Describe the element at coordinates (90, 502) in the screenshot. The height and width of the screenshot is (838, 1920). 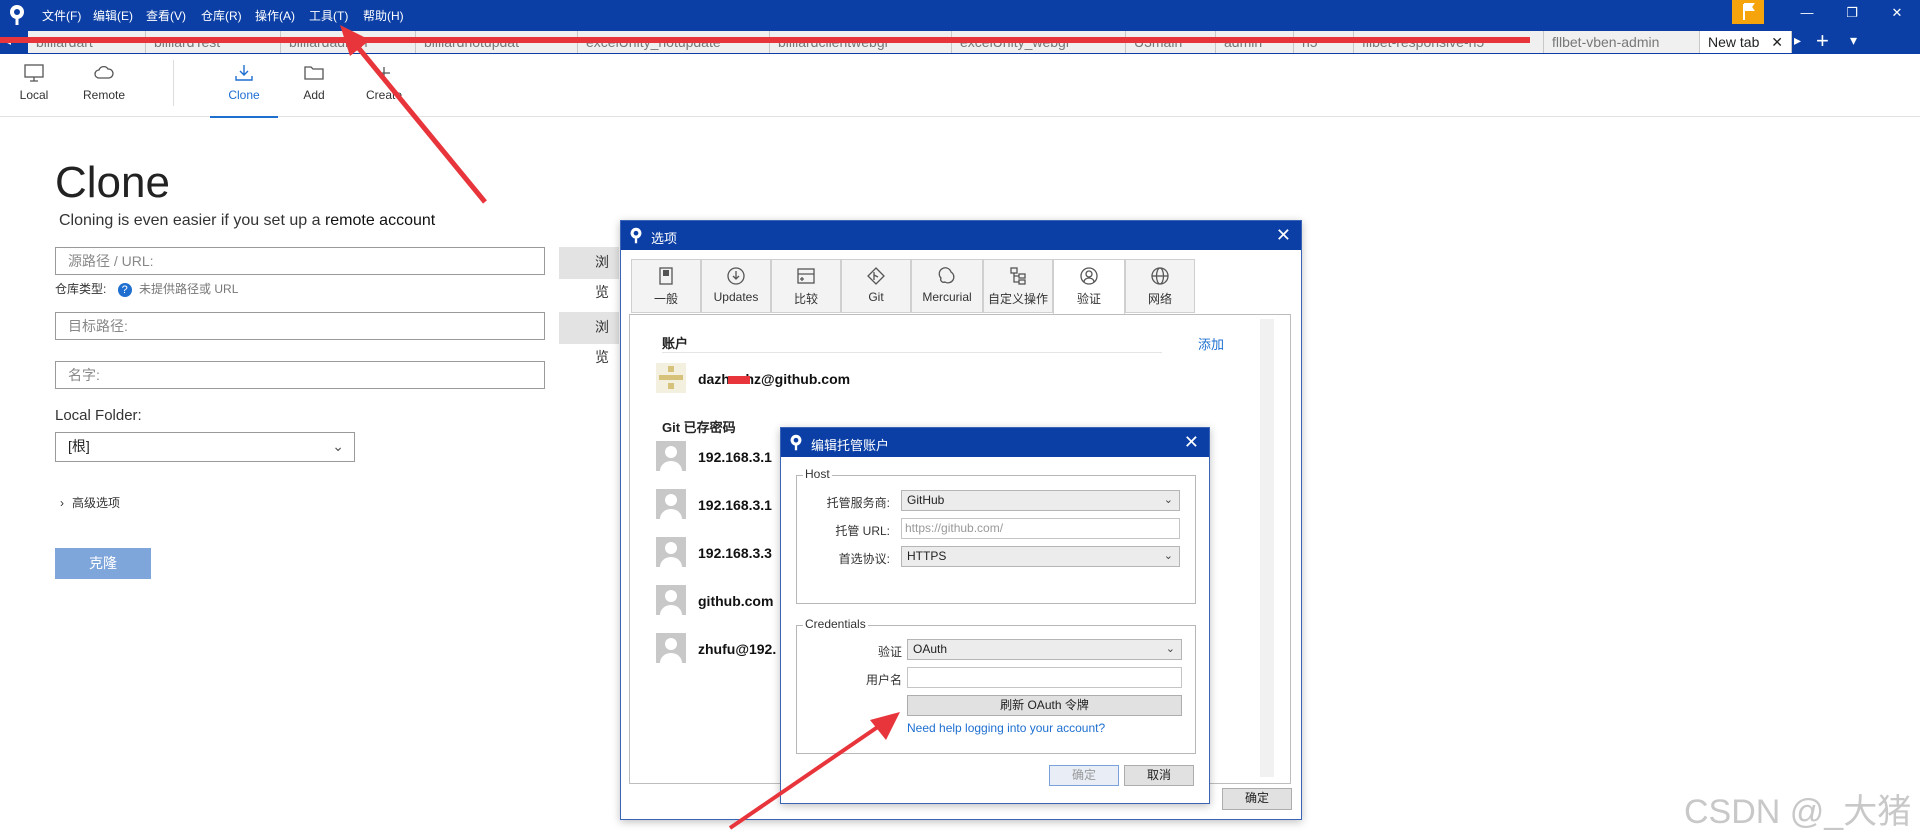
I see `advanced-options-toggle: › 高级选项` at that location.